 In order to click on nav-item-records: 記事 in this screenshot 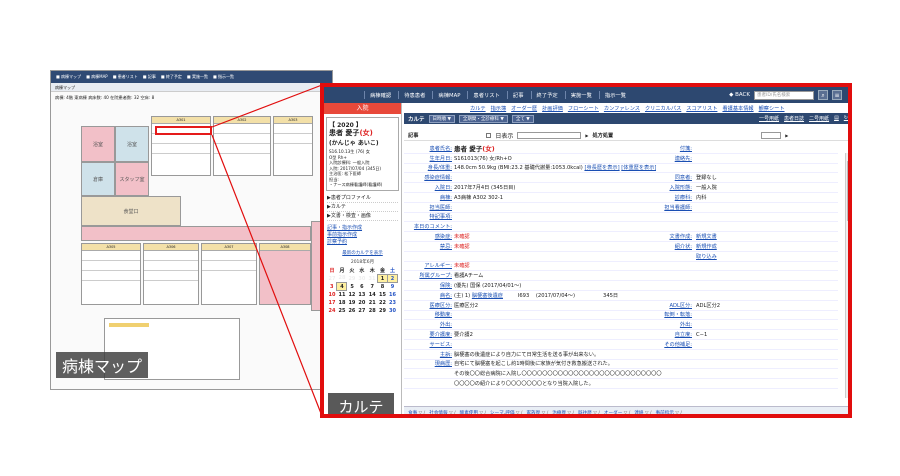, I will do `click(517, 95)`.